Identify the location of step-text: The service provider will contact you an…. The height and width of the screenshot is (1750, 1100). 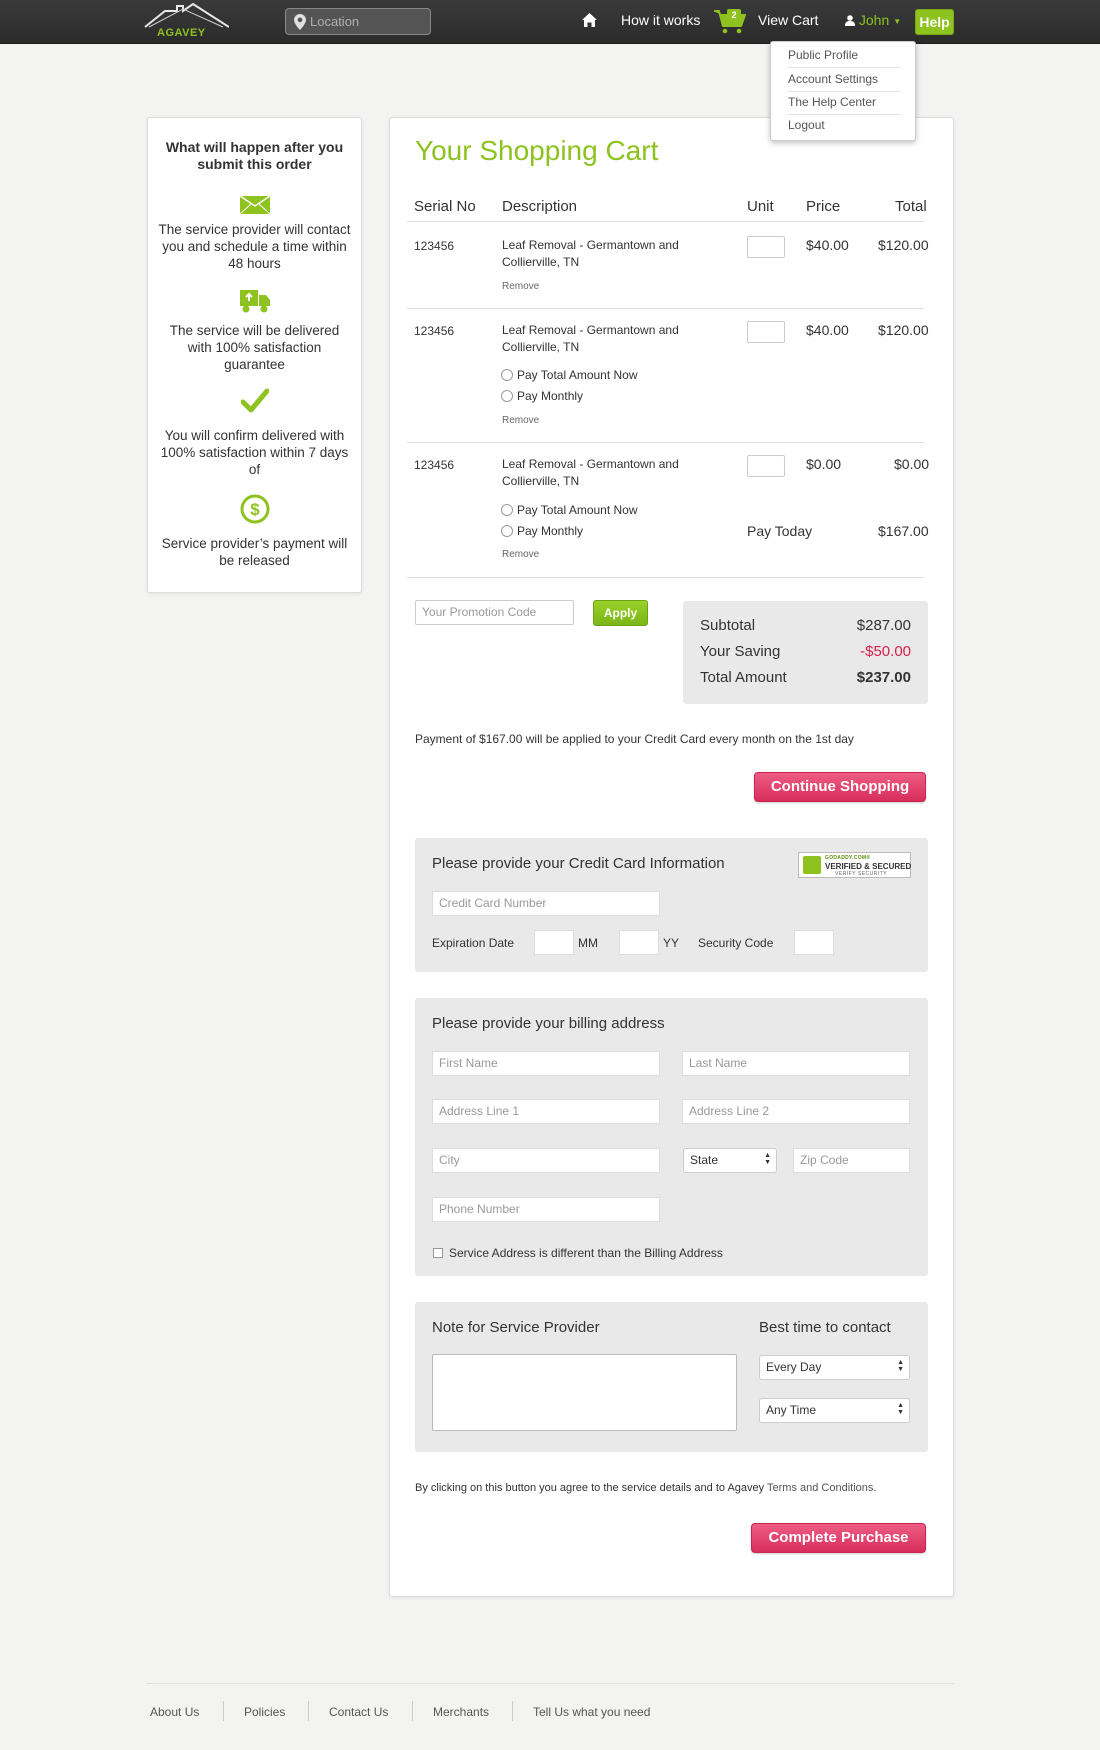
(254, 246).